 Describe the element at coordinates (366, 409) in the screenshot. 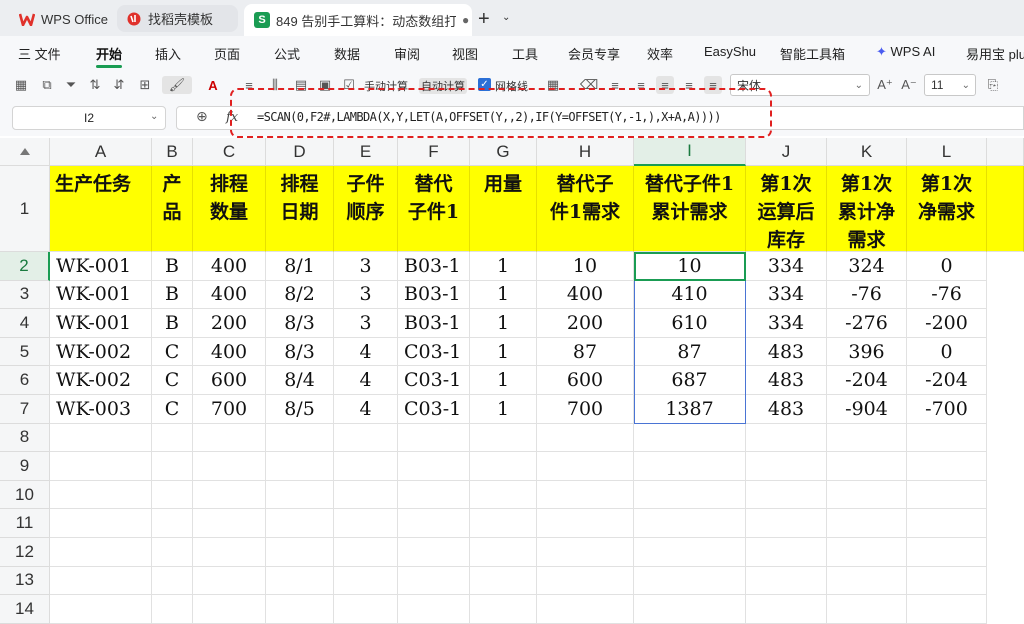

I see `cell-E7: 4` at that location.